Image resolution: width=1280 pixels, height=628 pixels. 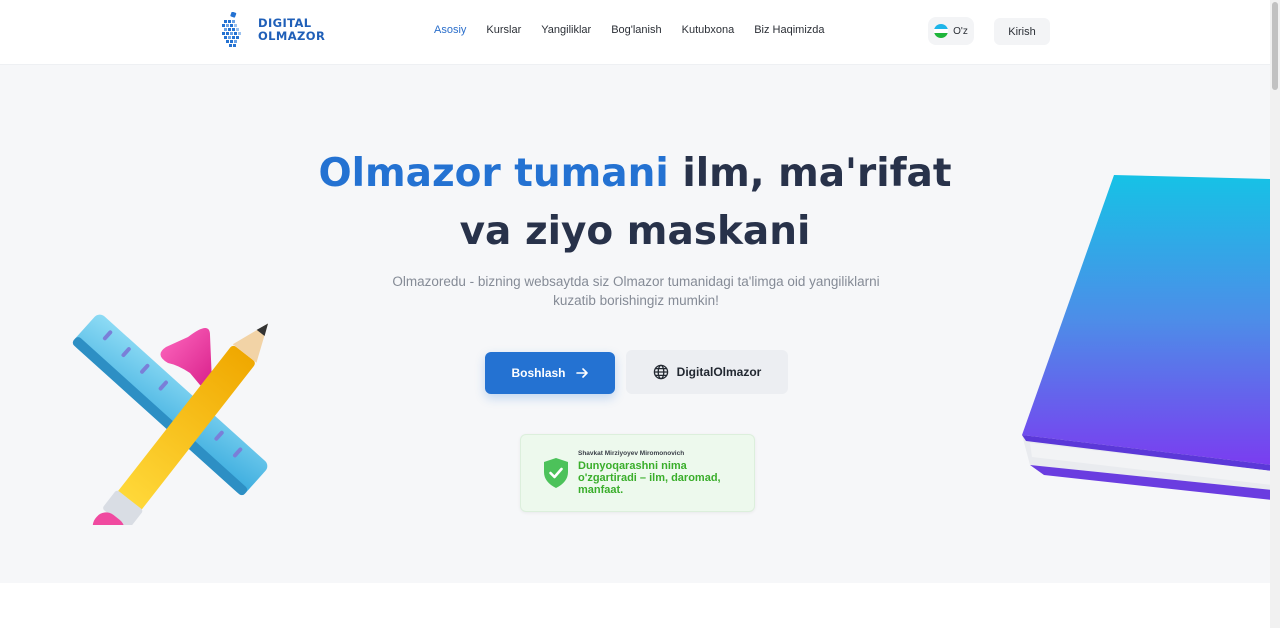 What do you see at coordinates (556, 473) in the screenshot?
I see `shield-check-icon` at bounding box center [556, 473].